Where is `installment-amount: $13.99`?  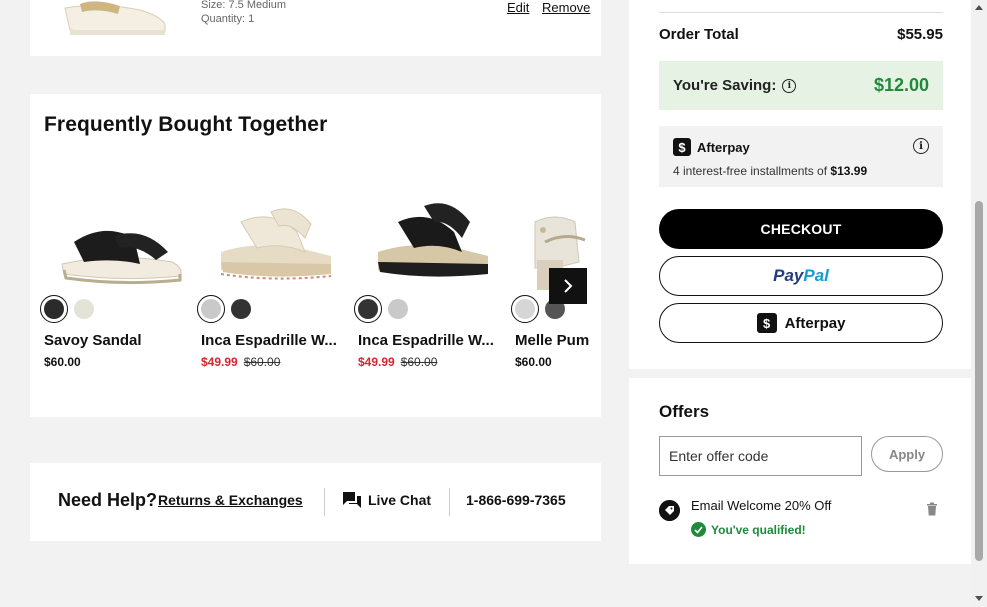
installment-amount: $13.99 is located at coordinates (849, 171).